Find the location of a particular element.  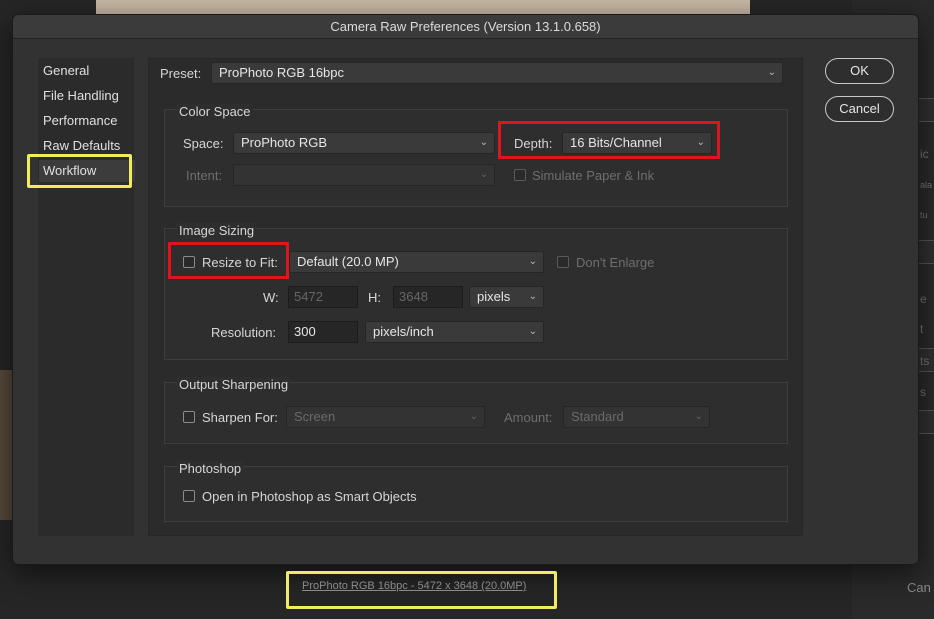

width-label: W: is located at coordinates (271, 297).